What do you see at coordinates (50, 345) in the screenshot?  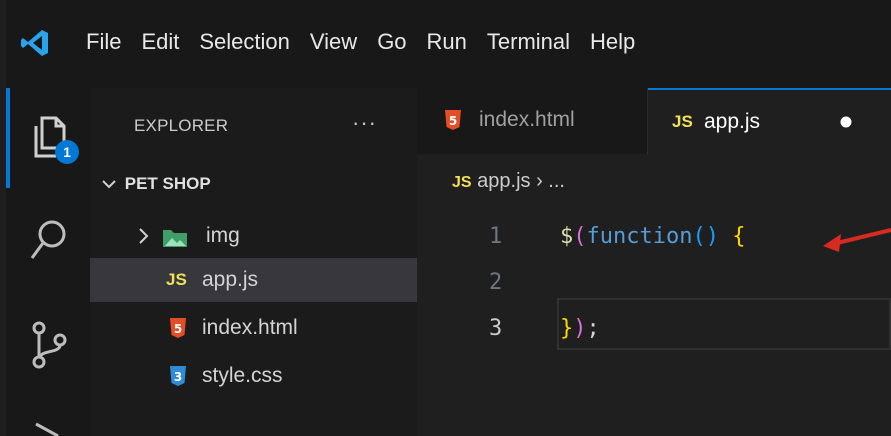 I see `source-control-icon` at bounding box center [50, 345].